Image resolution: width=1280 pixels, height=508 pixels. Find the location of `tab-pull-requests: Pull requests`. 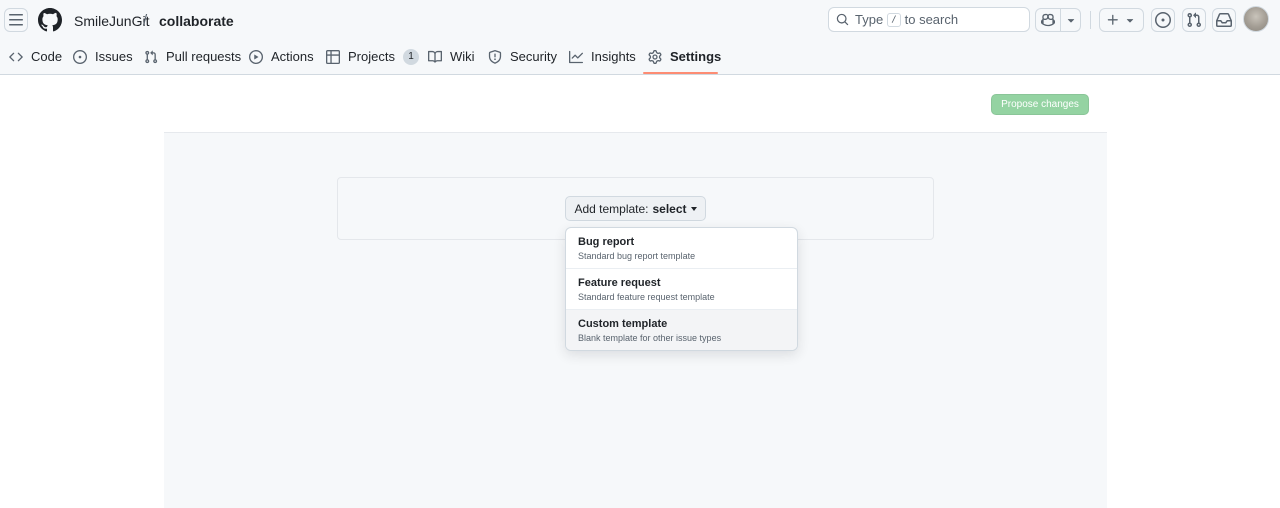

tab-pull-requests: Pull requests is located at coordinates (192, 56).